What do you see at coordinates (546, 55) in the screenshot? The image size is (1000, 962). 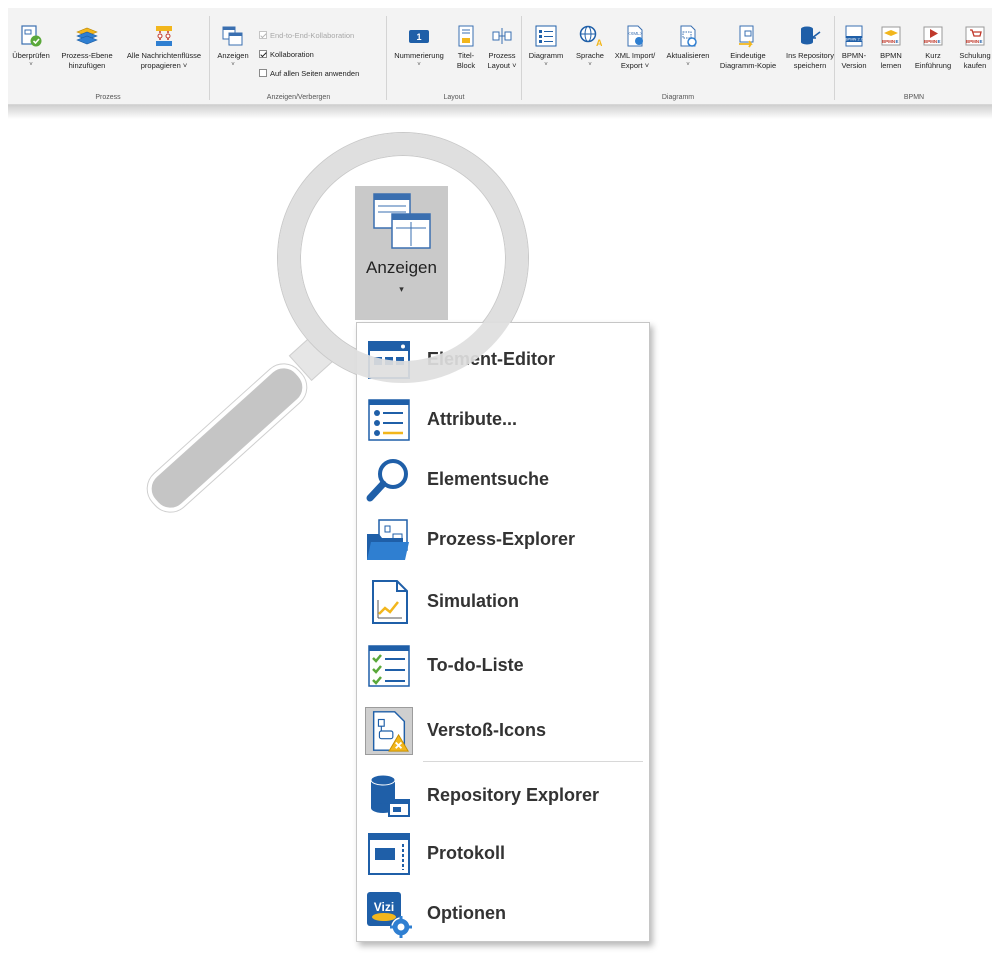 I see `diagramm-label: Diagramm` at bounding box center [546, 55].